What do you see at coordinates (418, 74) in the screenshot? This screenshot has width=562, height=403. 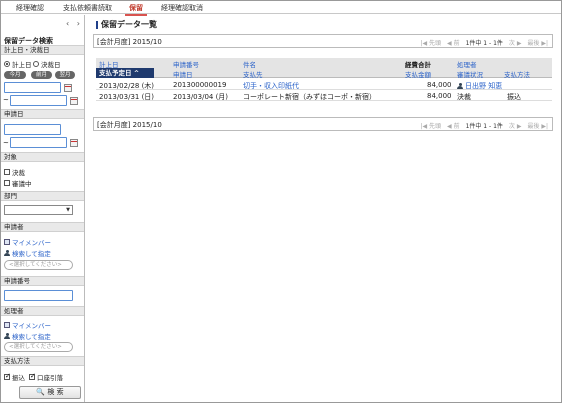 I see `col-payment-amount: 支払金額` at bounding box center [418, 74].